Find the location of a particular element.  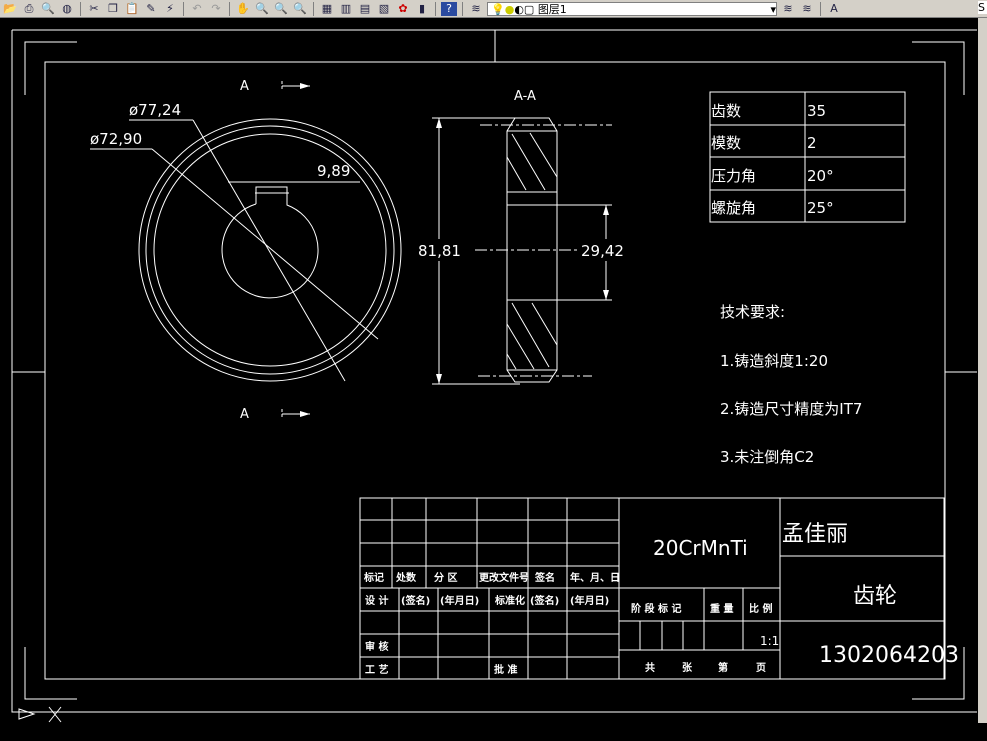

tech-requirements-title: 技术要求: is located at coordinates (752, 312).